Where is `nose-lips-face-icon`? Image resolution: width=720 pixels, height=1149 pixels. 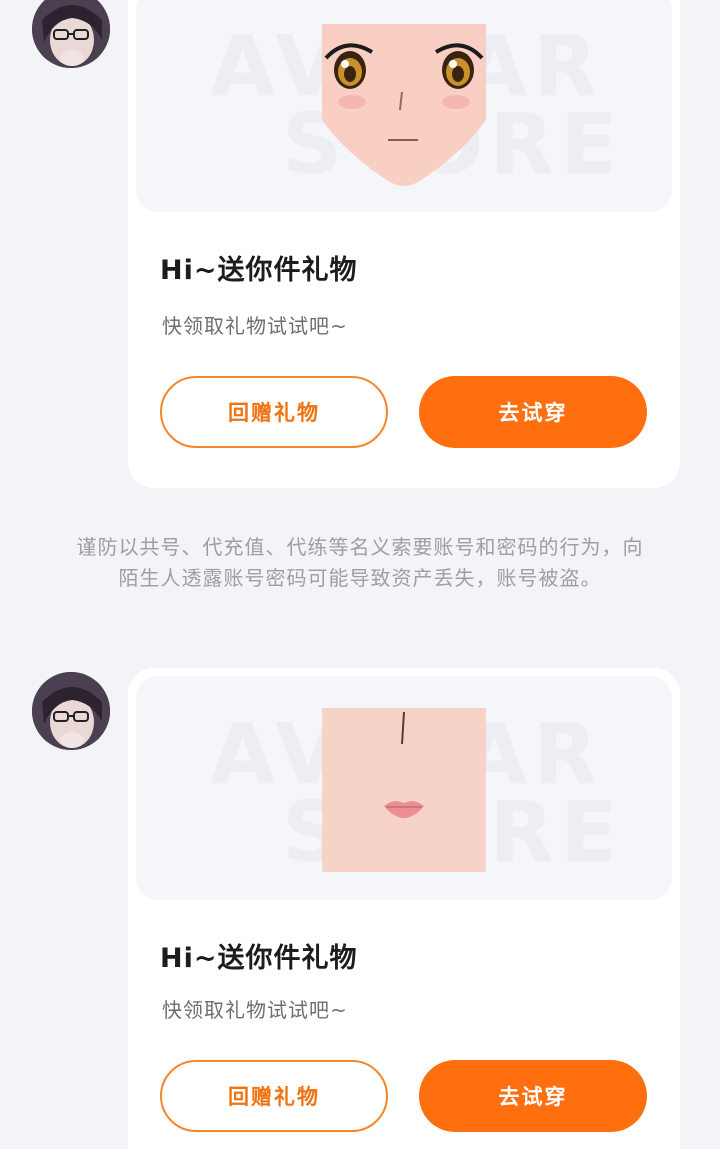 nose-lips-face-icon is located at coordinates (404, 790).